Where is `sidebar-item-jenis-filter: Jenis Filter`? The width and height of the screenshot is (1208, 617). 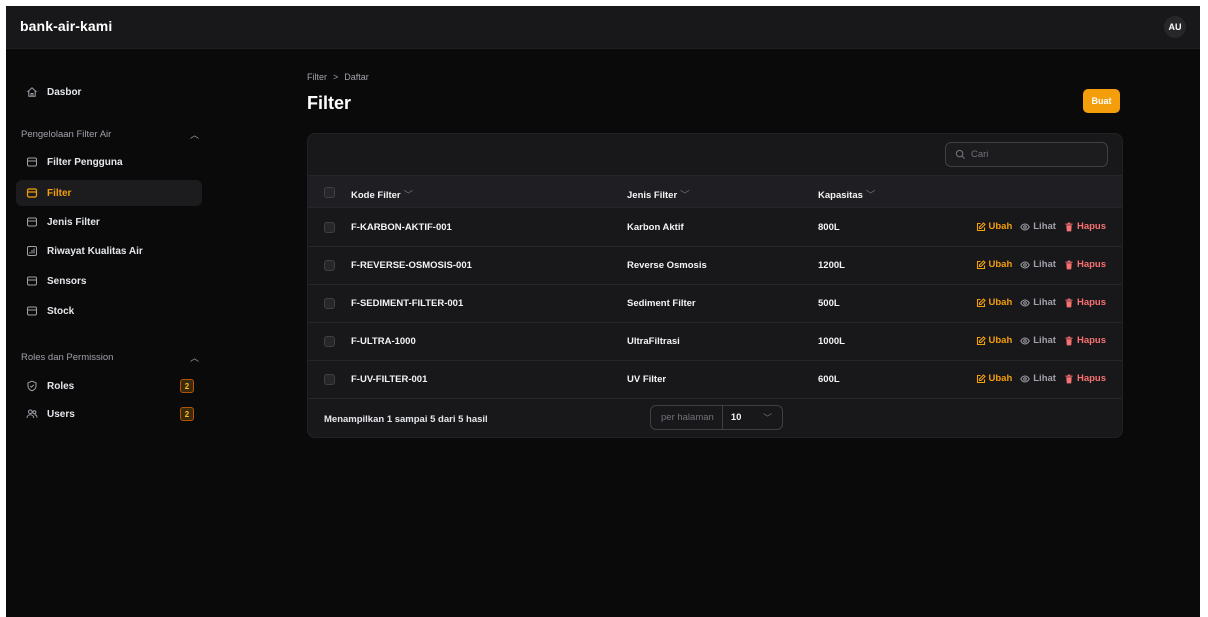
sidebar-item-jenis-filter: Jenis Filter is located at coordinates (109, 222).